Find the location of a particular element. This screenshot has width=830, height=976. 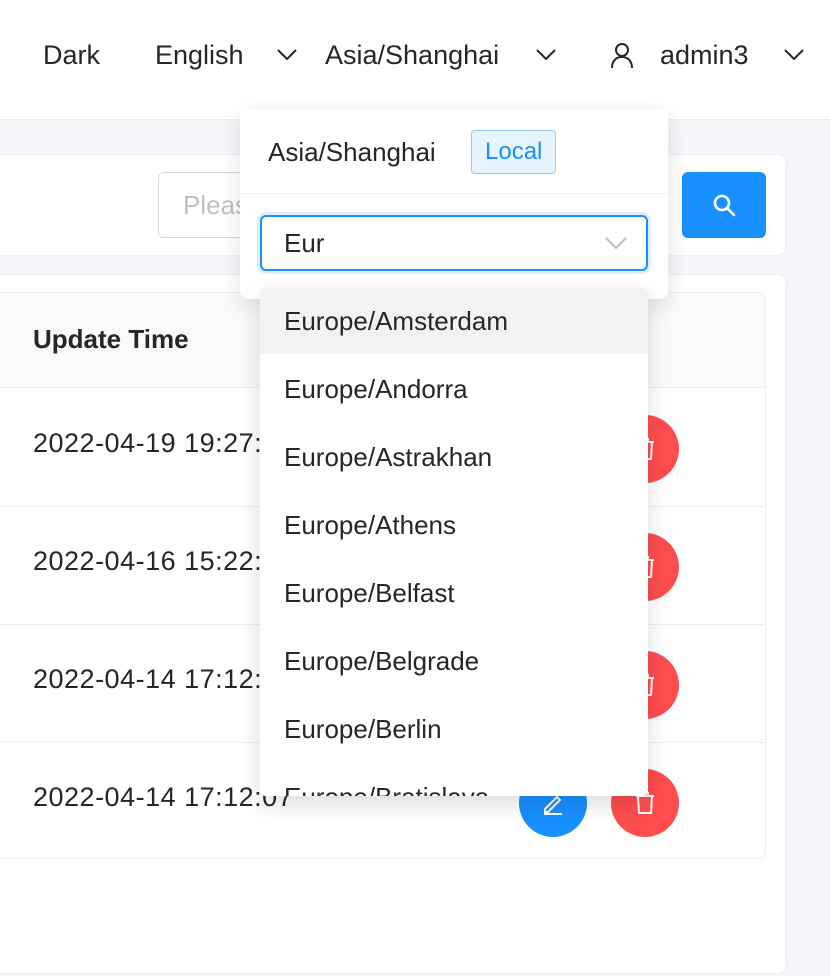

timezone-option: Europe/Belfast is located at coordinates (454, 593).